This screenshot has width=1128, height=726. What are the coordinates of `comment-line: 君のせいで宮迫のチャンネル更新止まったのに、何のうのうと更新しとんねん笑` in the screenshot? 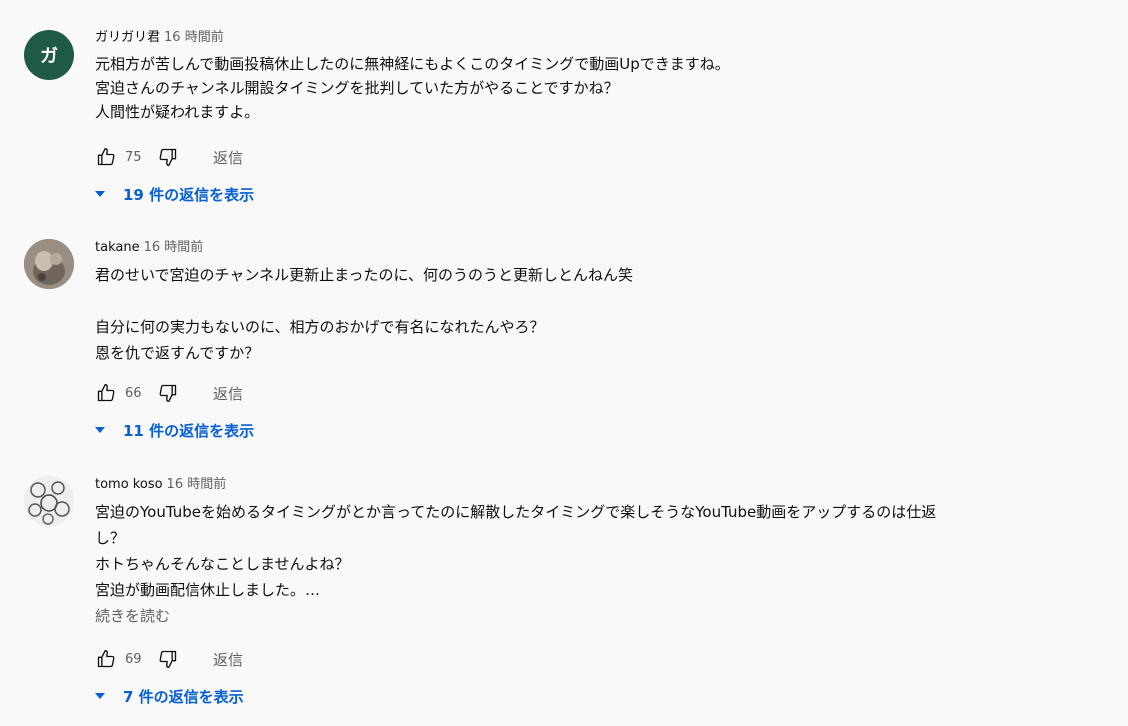 It's located at (364, 275).